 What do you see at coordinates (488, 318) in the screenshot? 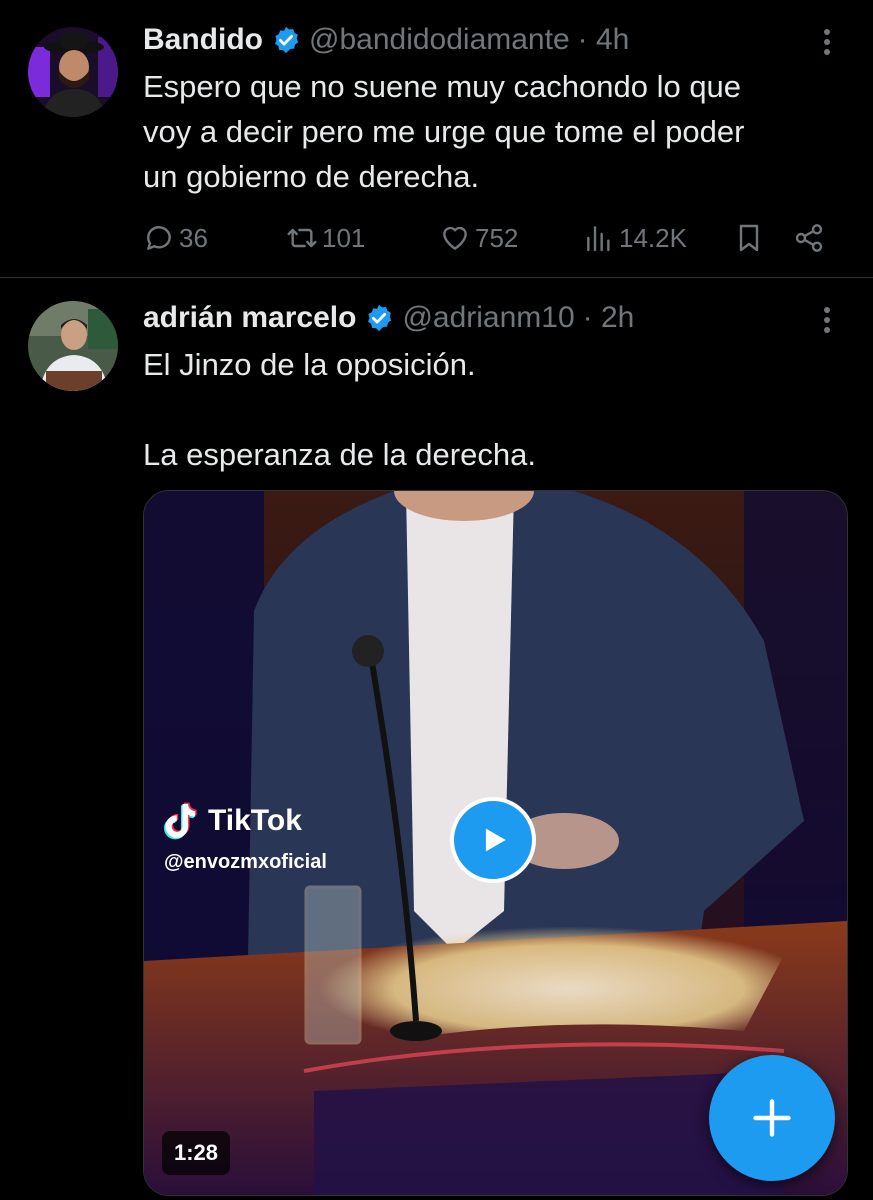
I see `author-handle: @adrianm10` at bounding box center [488, 318].